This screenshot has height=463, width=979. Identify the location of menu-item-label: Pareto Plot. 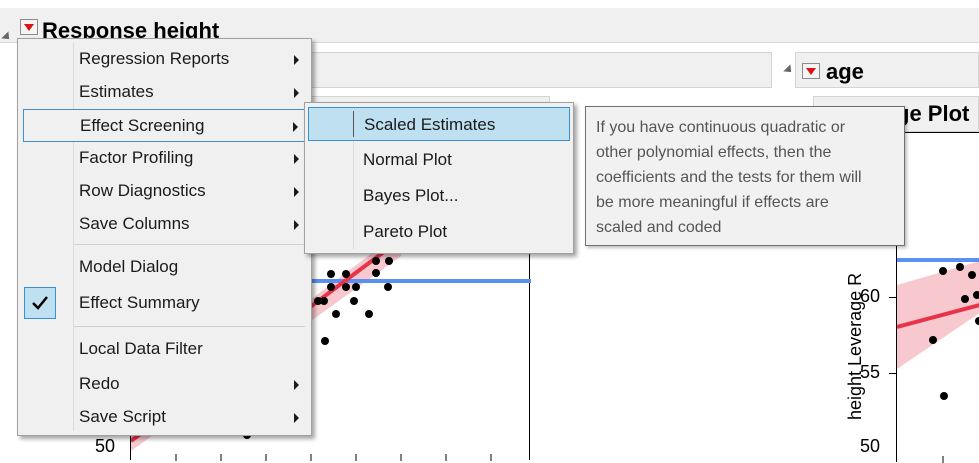
(405, 231).